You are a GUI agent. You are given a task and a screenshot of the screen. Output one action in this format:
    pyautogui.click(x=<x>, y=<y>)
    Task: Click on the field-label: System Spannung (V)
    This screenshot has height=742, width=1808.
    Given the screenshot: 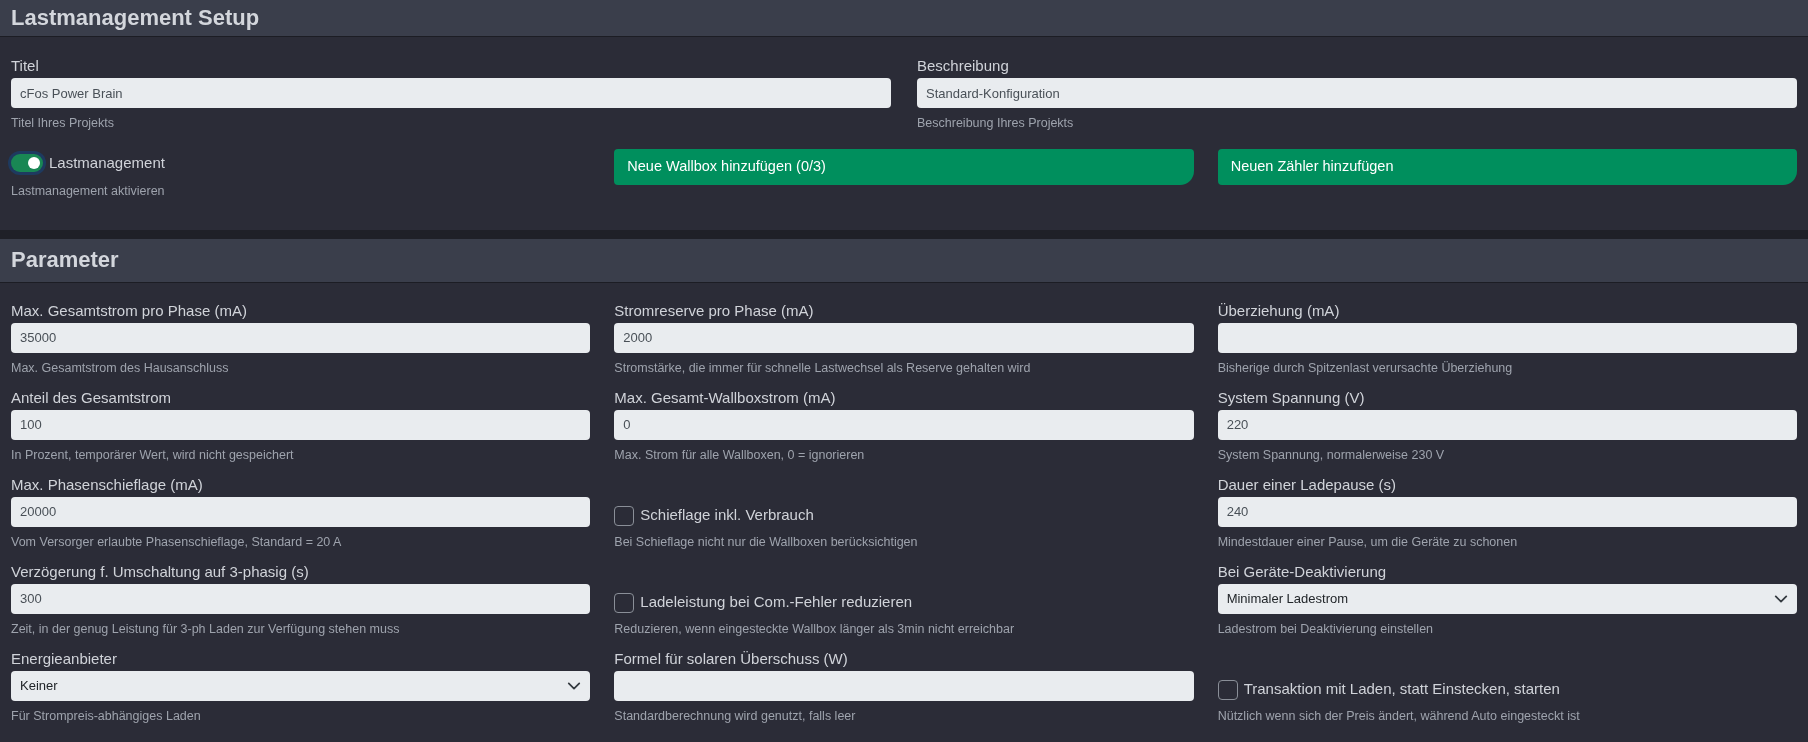 What is the action you would take?
    pyautogui.click(x=1291, y=397)
    